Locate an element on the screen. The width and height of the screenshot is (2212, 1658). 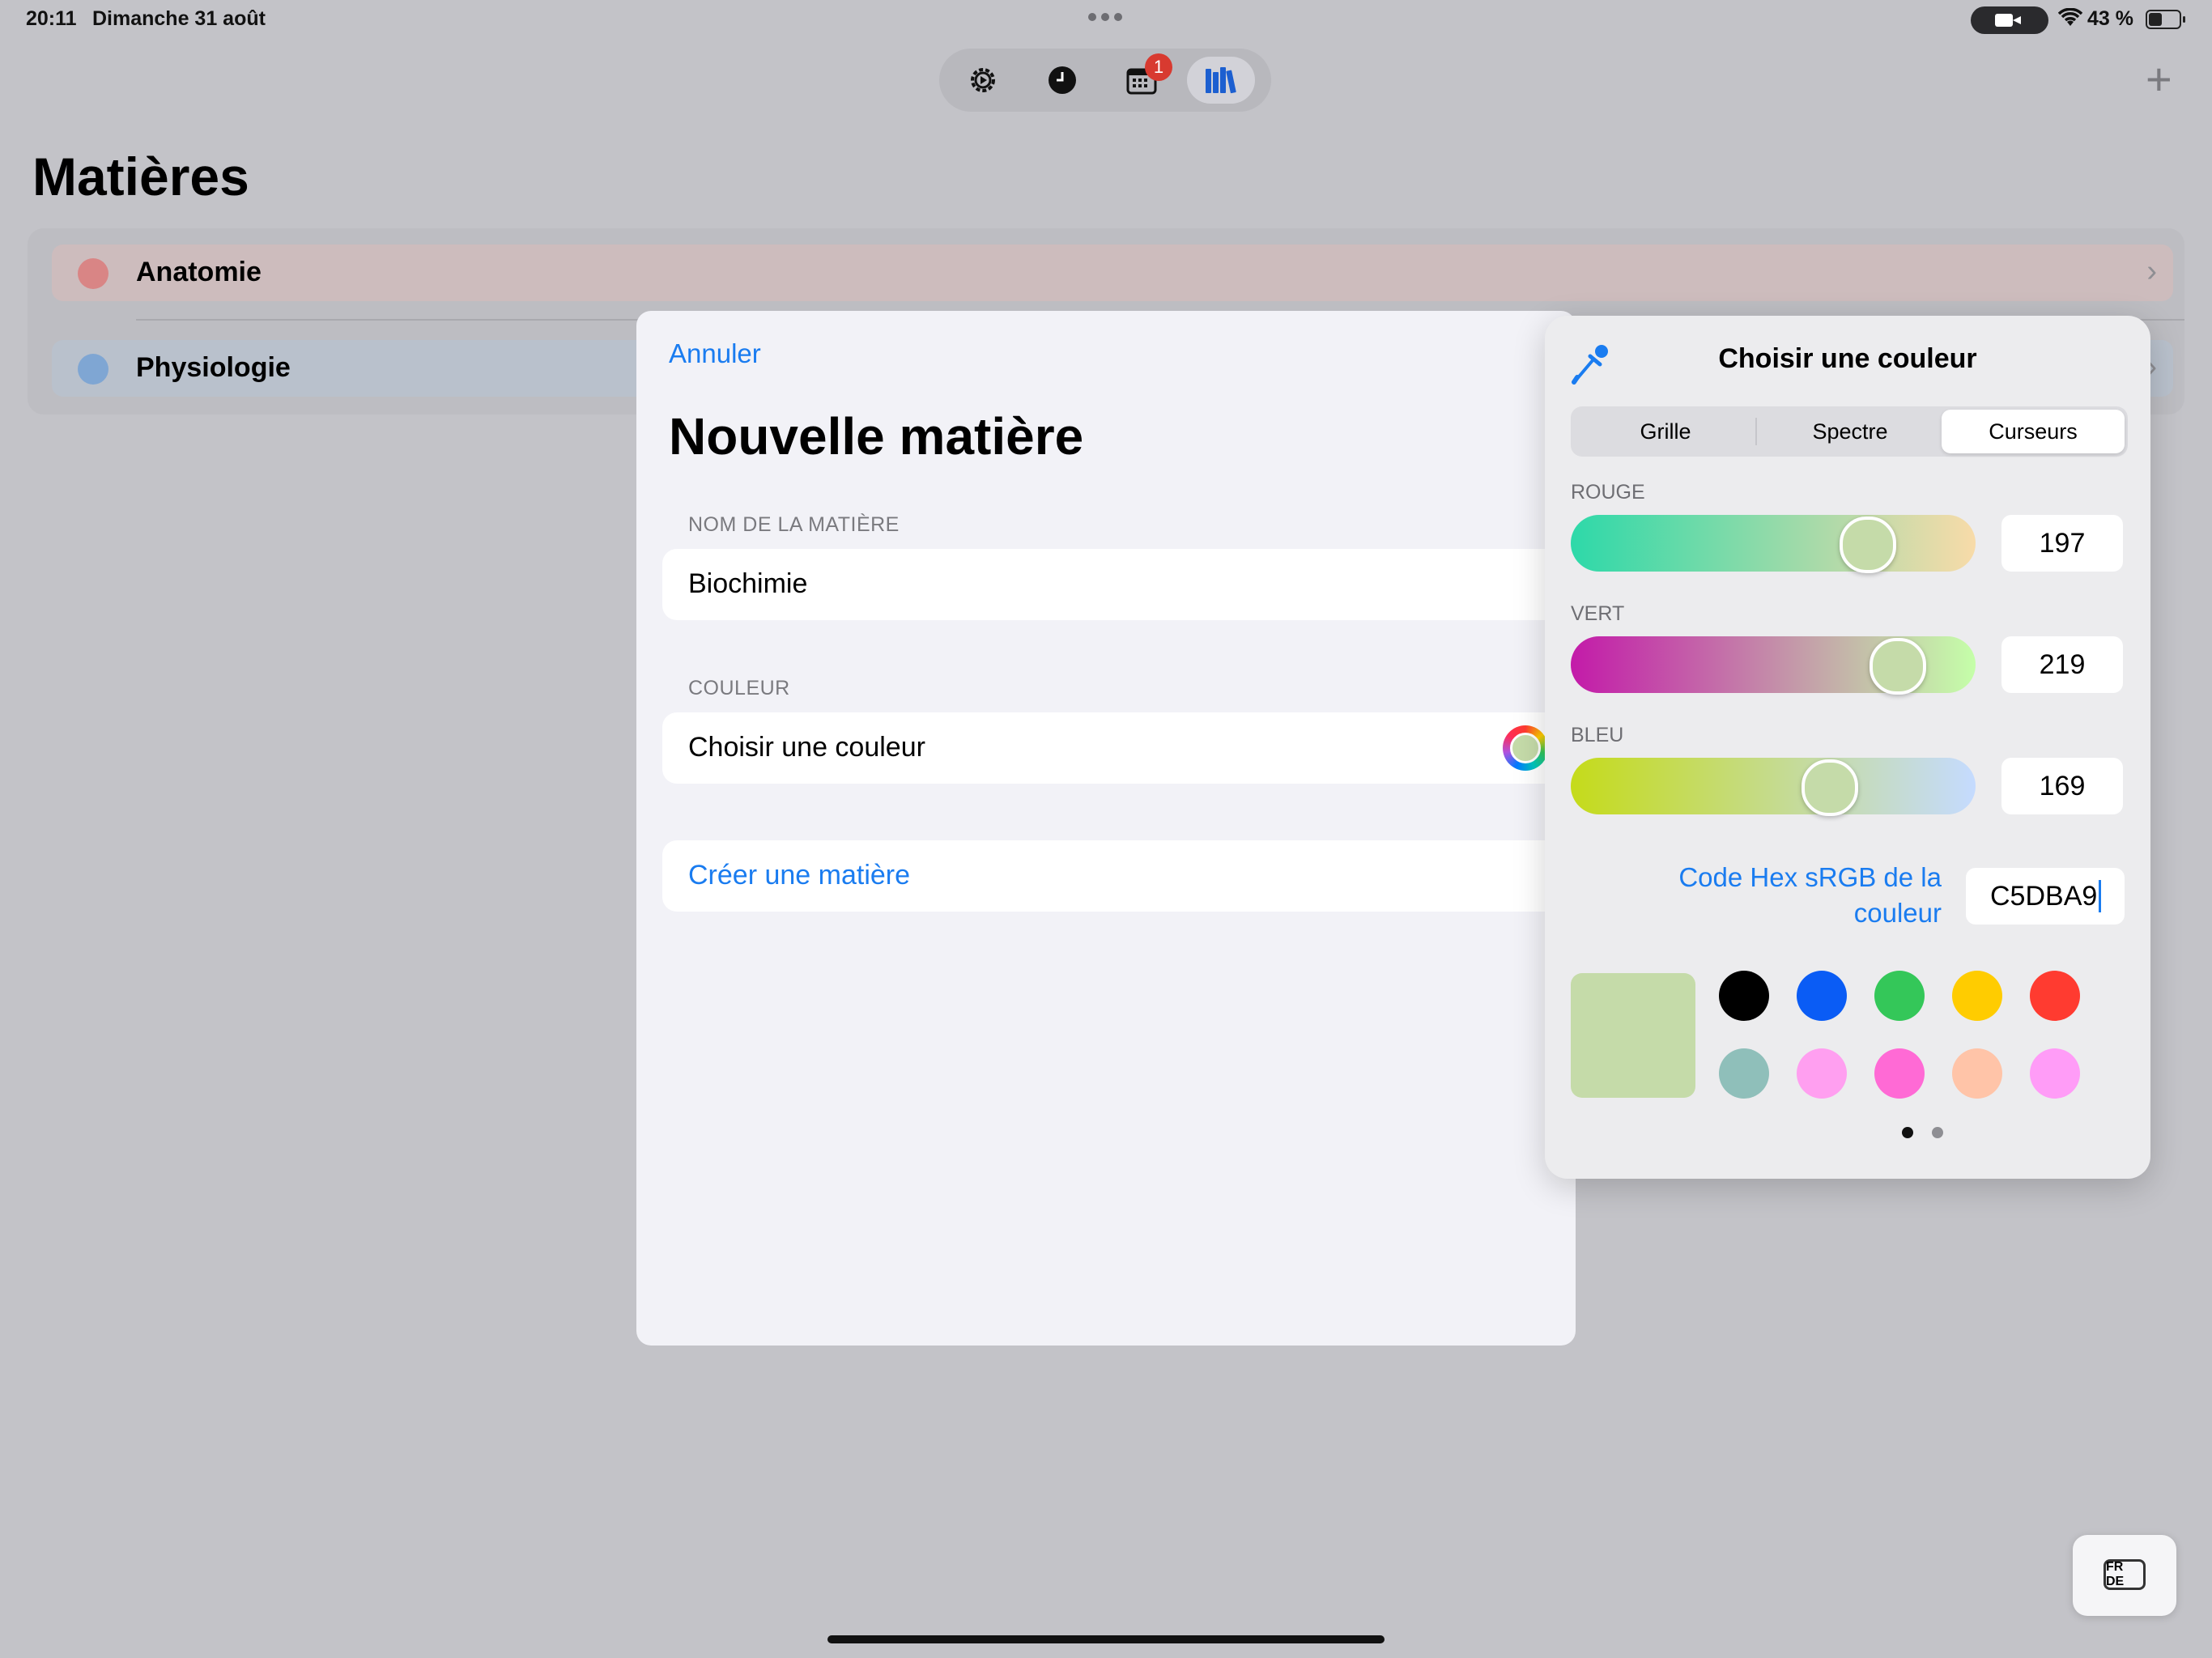
picker-mode-segmented-control: Grille Spectre Curseurs is located at coordinates (1849, 431).